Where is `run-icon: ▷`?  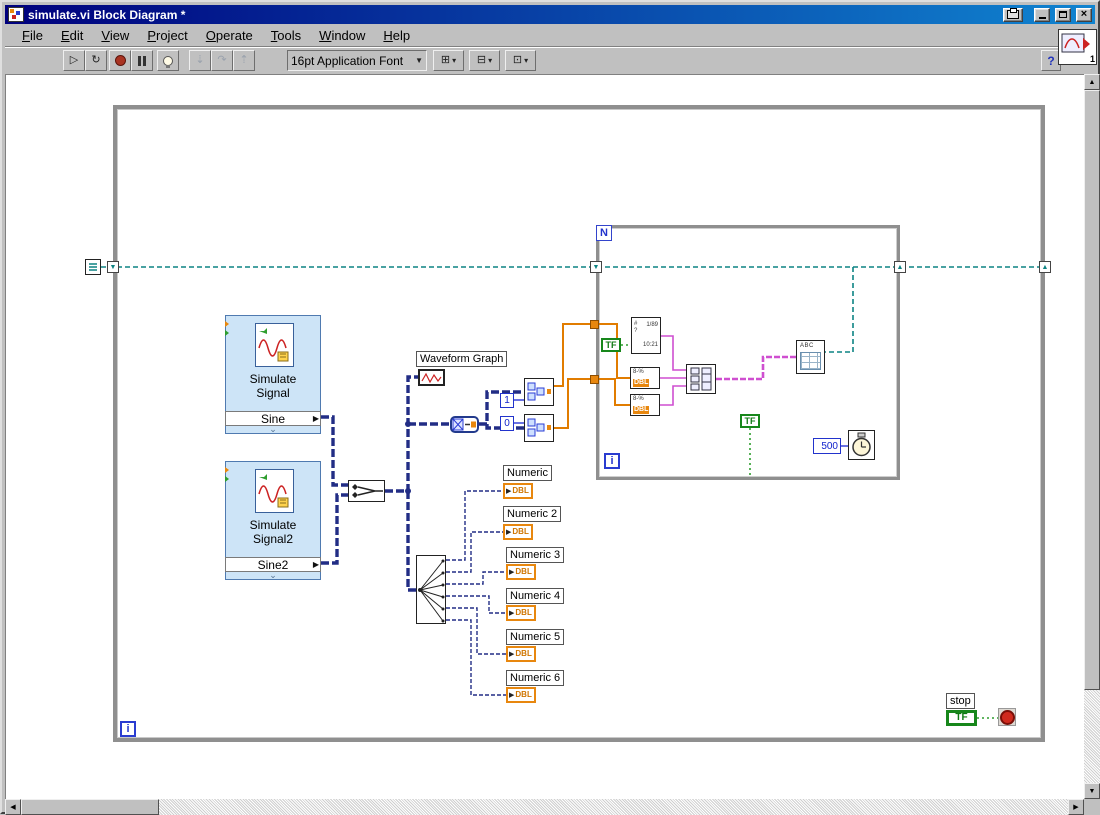
run-icon: ▷ is located at coordinates (74, 60).